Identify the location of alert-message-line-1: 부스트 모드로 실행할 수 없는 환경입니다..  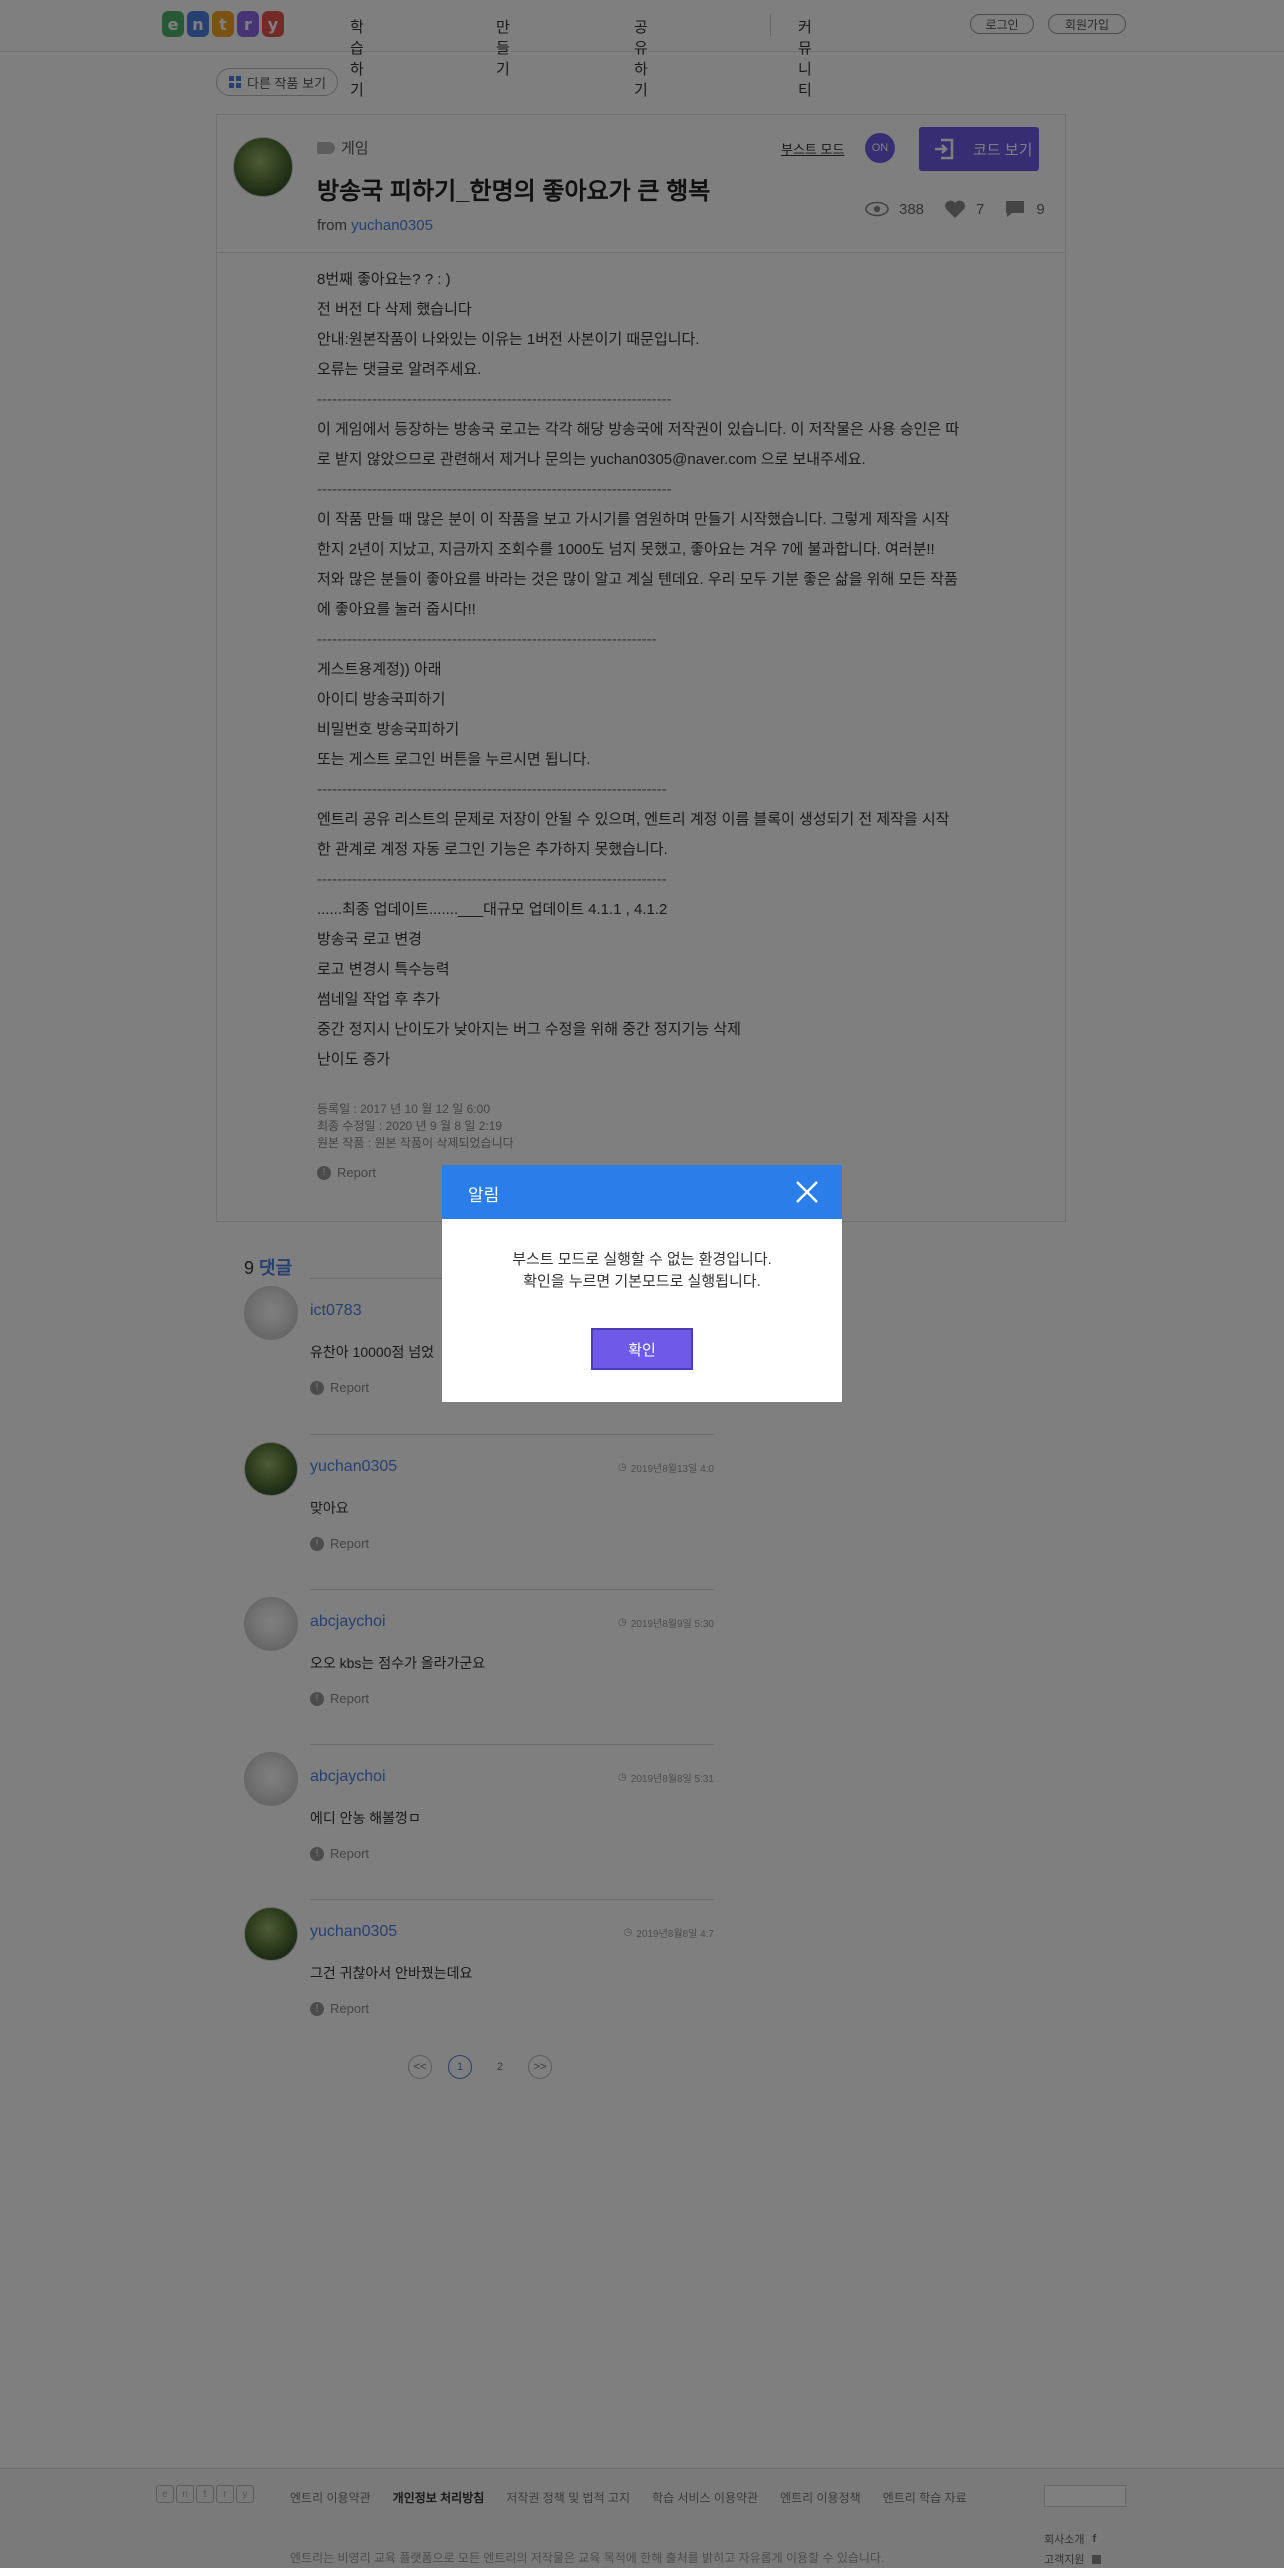
(642, 1259).